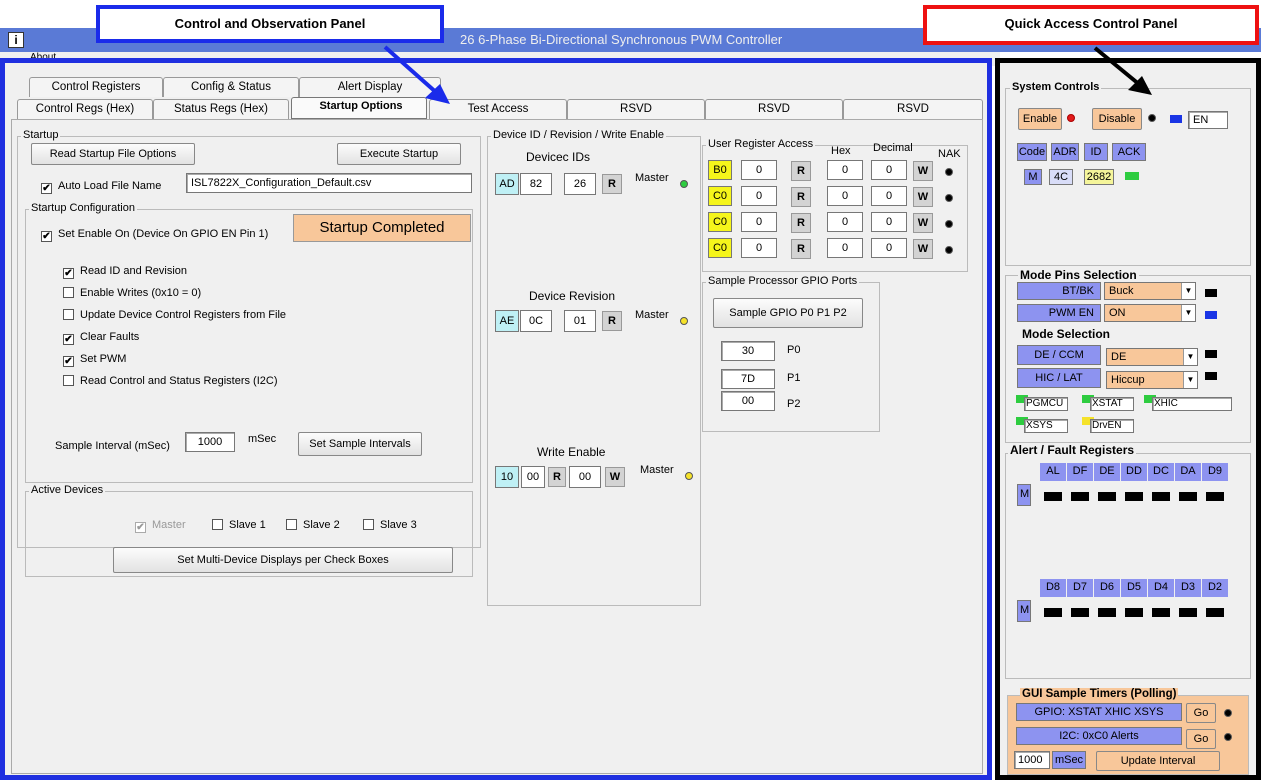  I want to click on option-set-pwm-checkbox: ✔ Set PWM, so click(94, 360).